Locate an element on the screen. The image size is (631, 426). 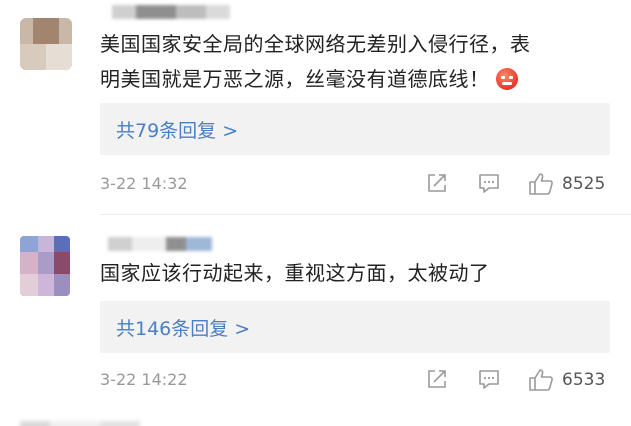
reply-summary-box: 共146条回复 > is located at coordinates (355, 327).